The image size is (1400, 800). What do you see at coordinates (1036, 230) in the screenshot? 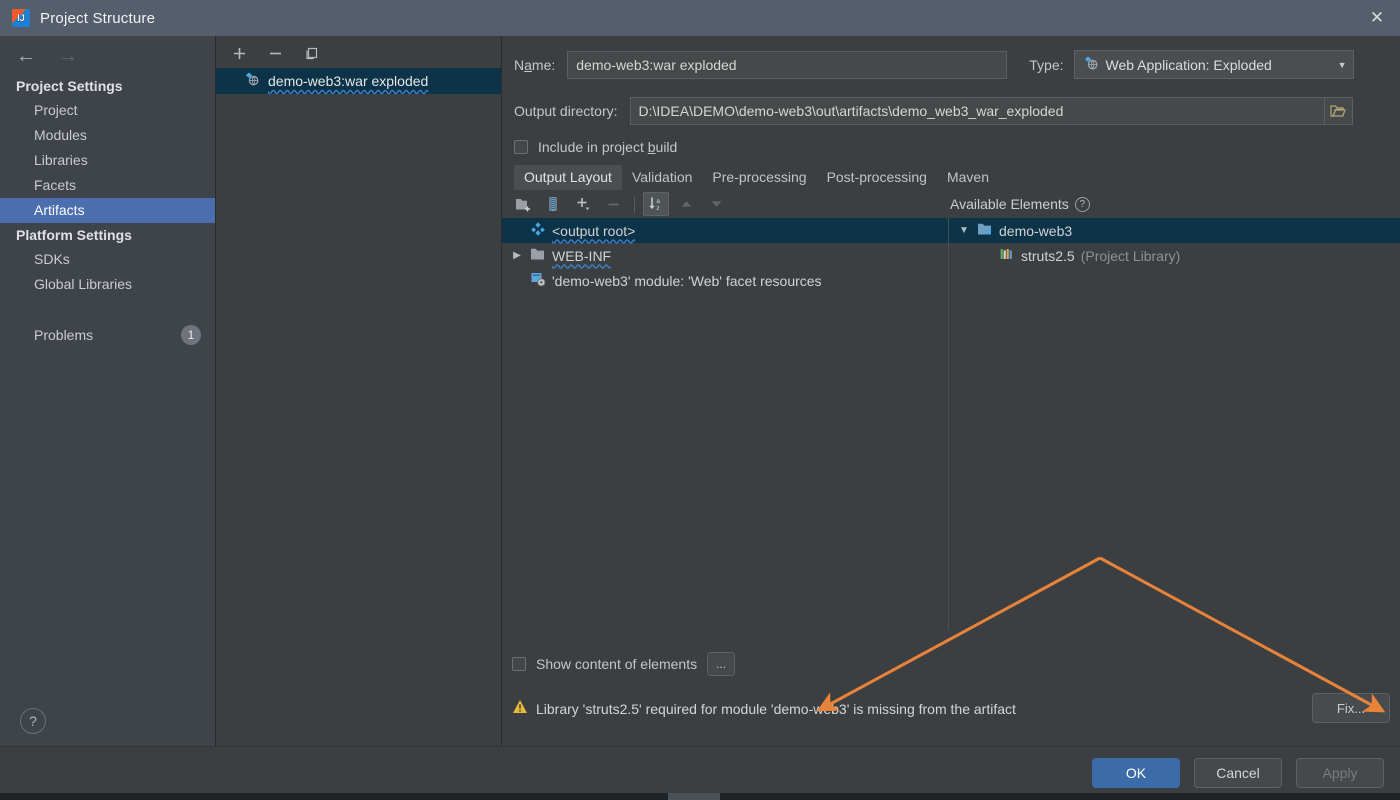
I see `tree-row-label: demo-web3` at bounding box center [1036, 230].